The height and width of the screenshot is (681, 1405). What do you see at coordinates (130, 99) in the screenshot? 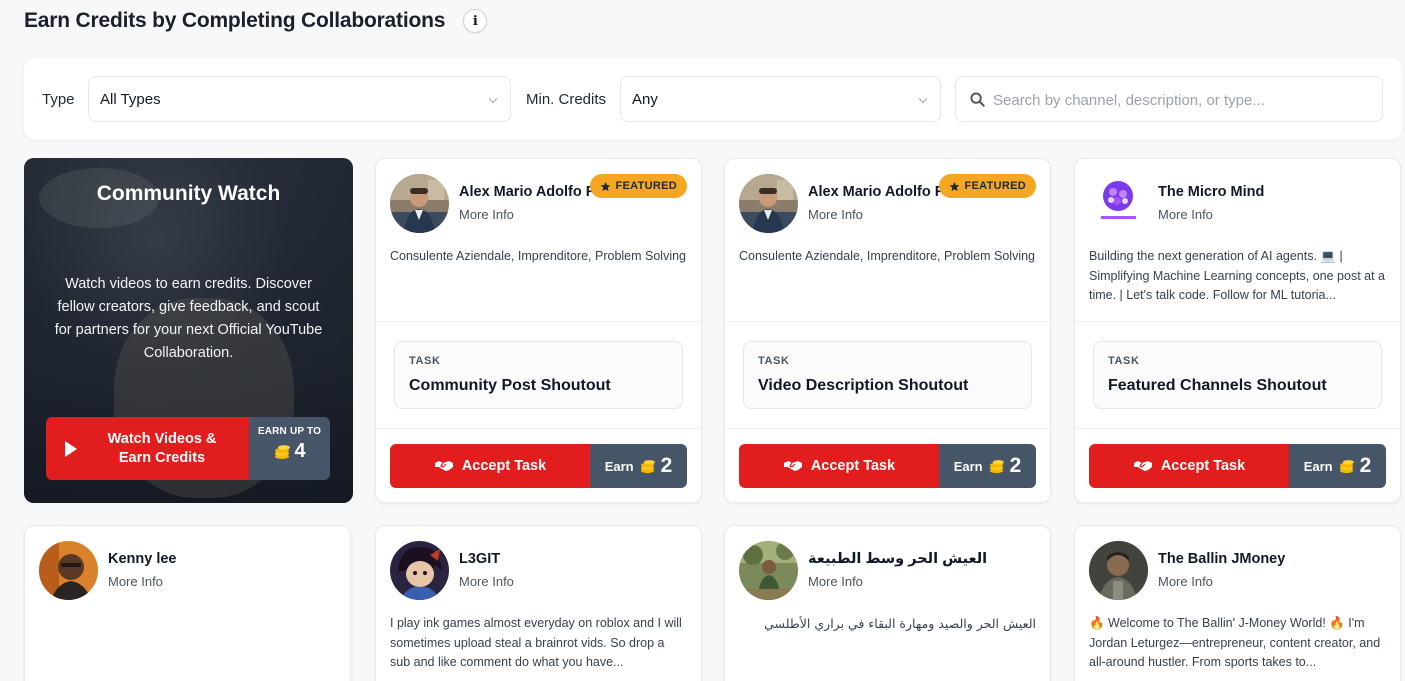
I see `type-select-value: All Types` at bounding box center [130, 99].